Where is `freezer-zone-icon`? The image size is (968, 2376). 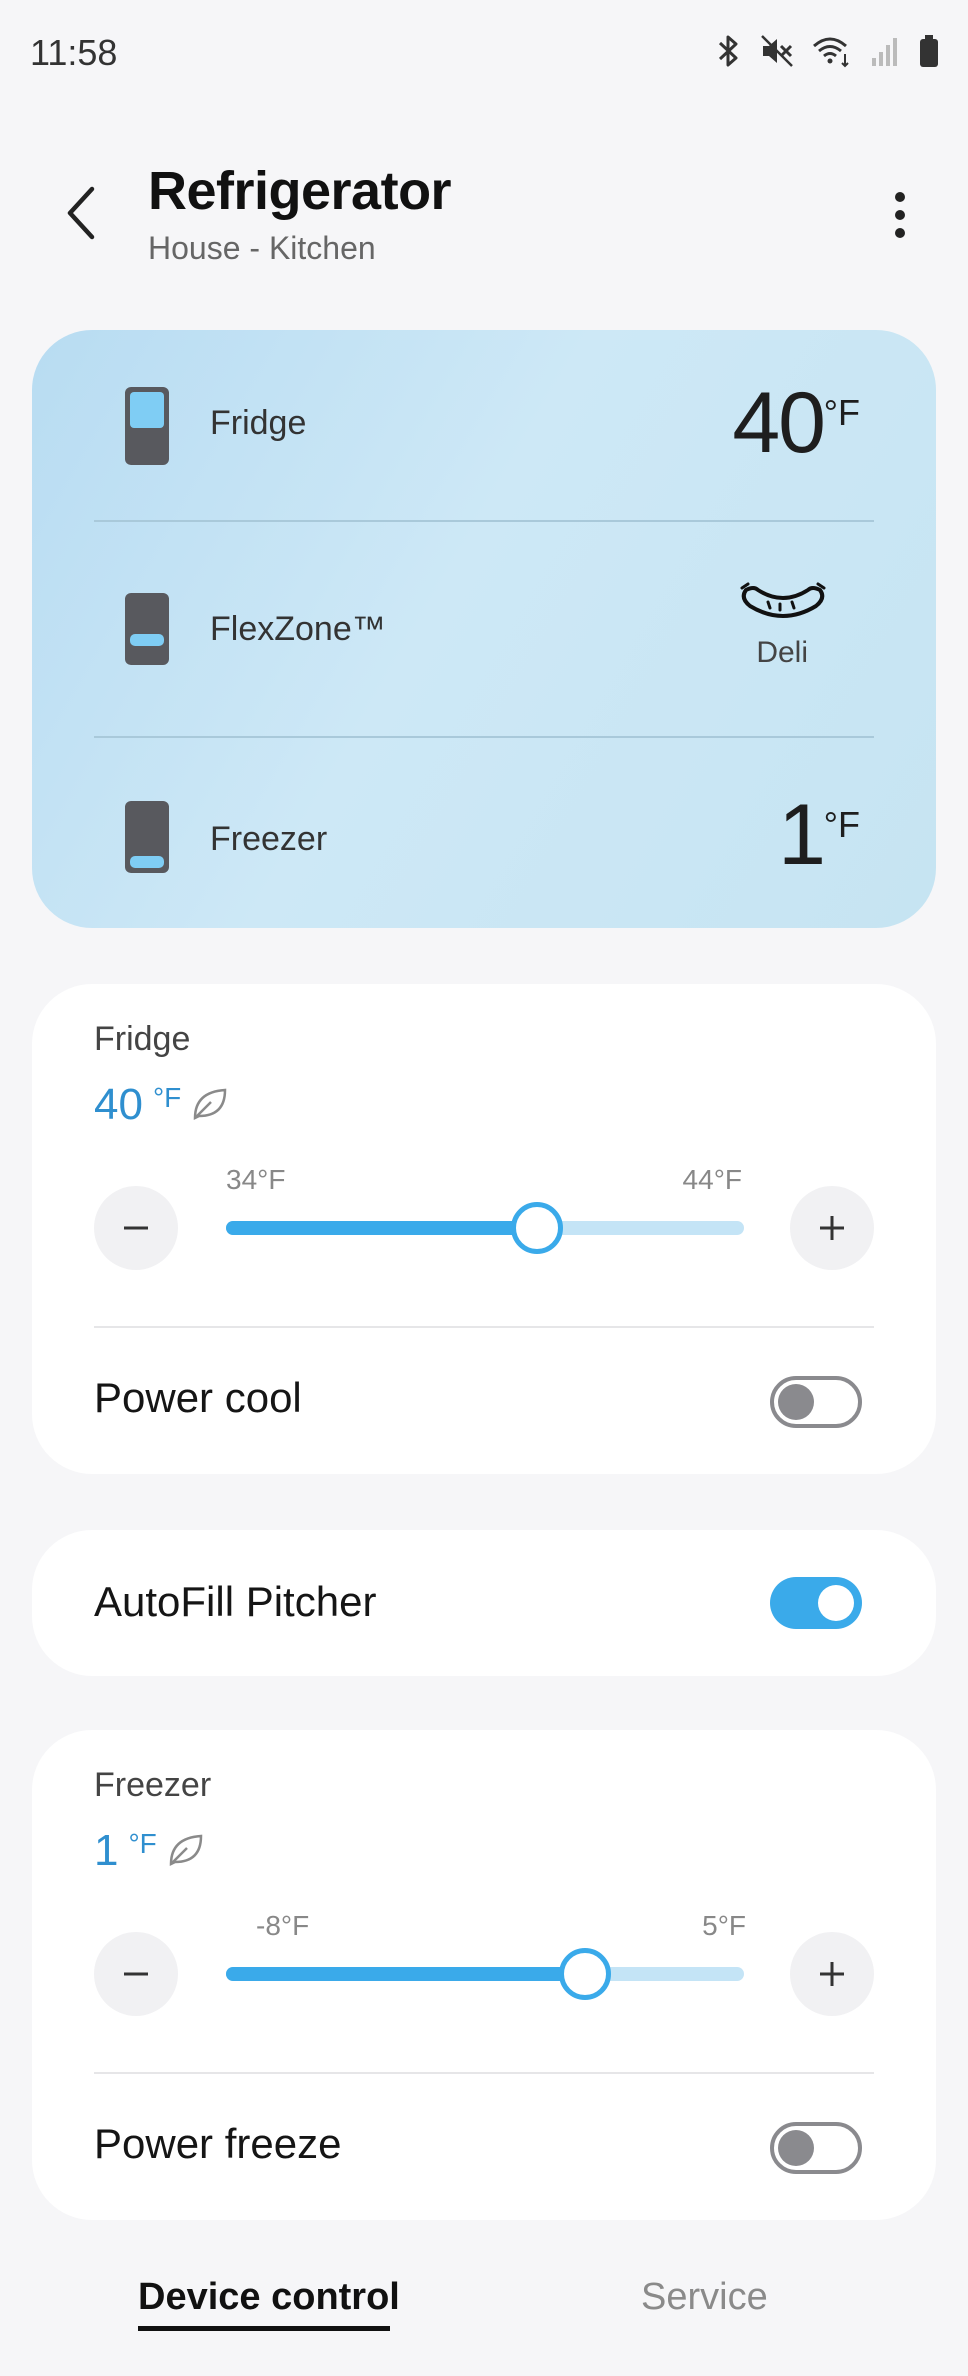 freezer-zone-icon is located at coordinates (147, 837).